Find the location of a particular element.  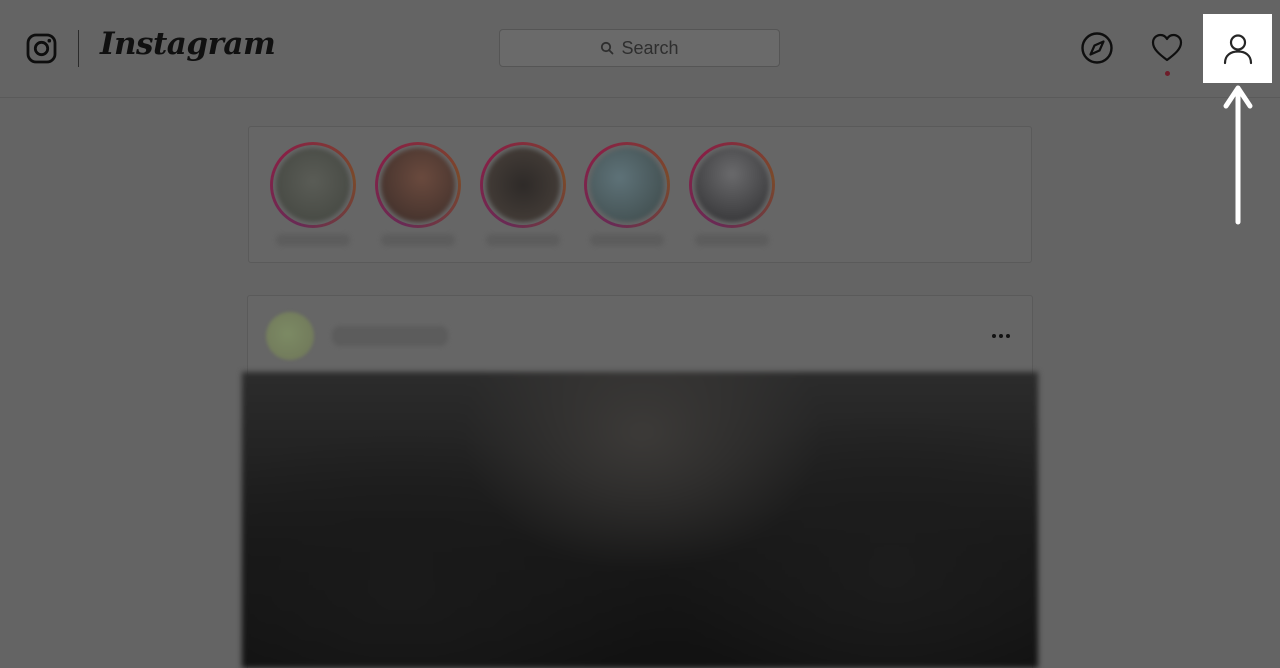

profile-button is located at coordinates (1237, 48).